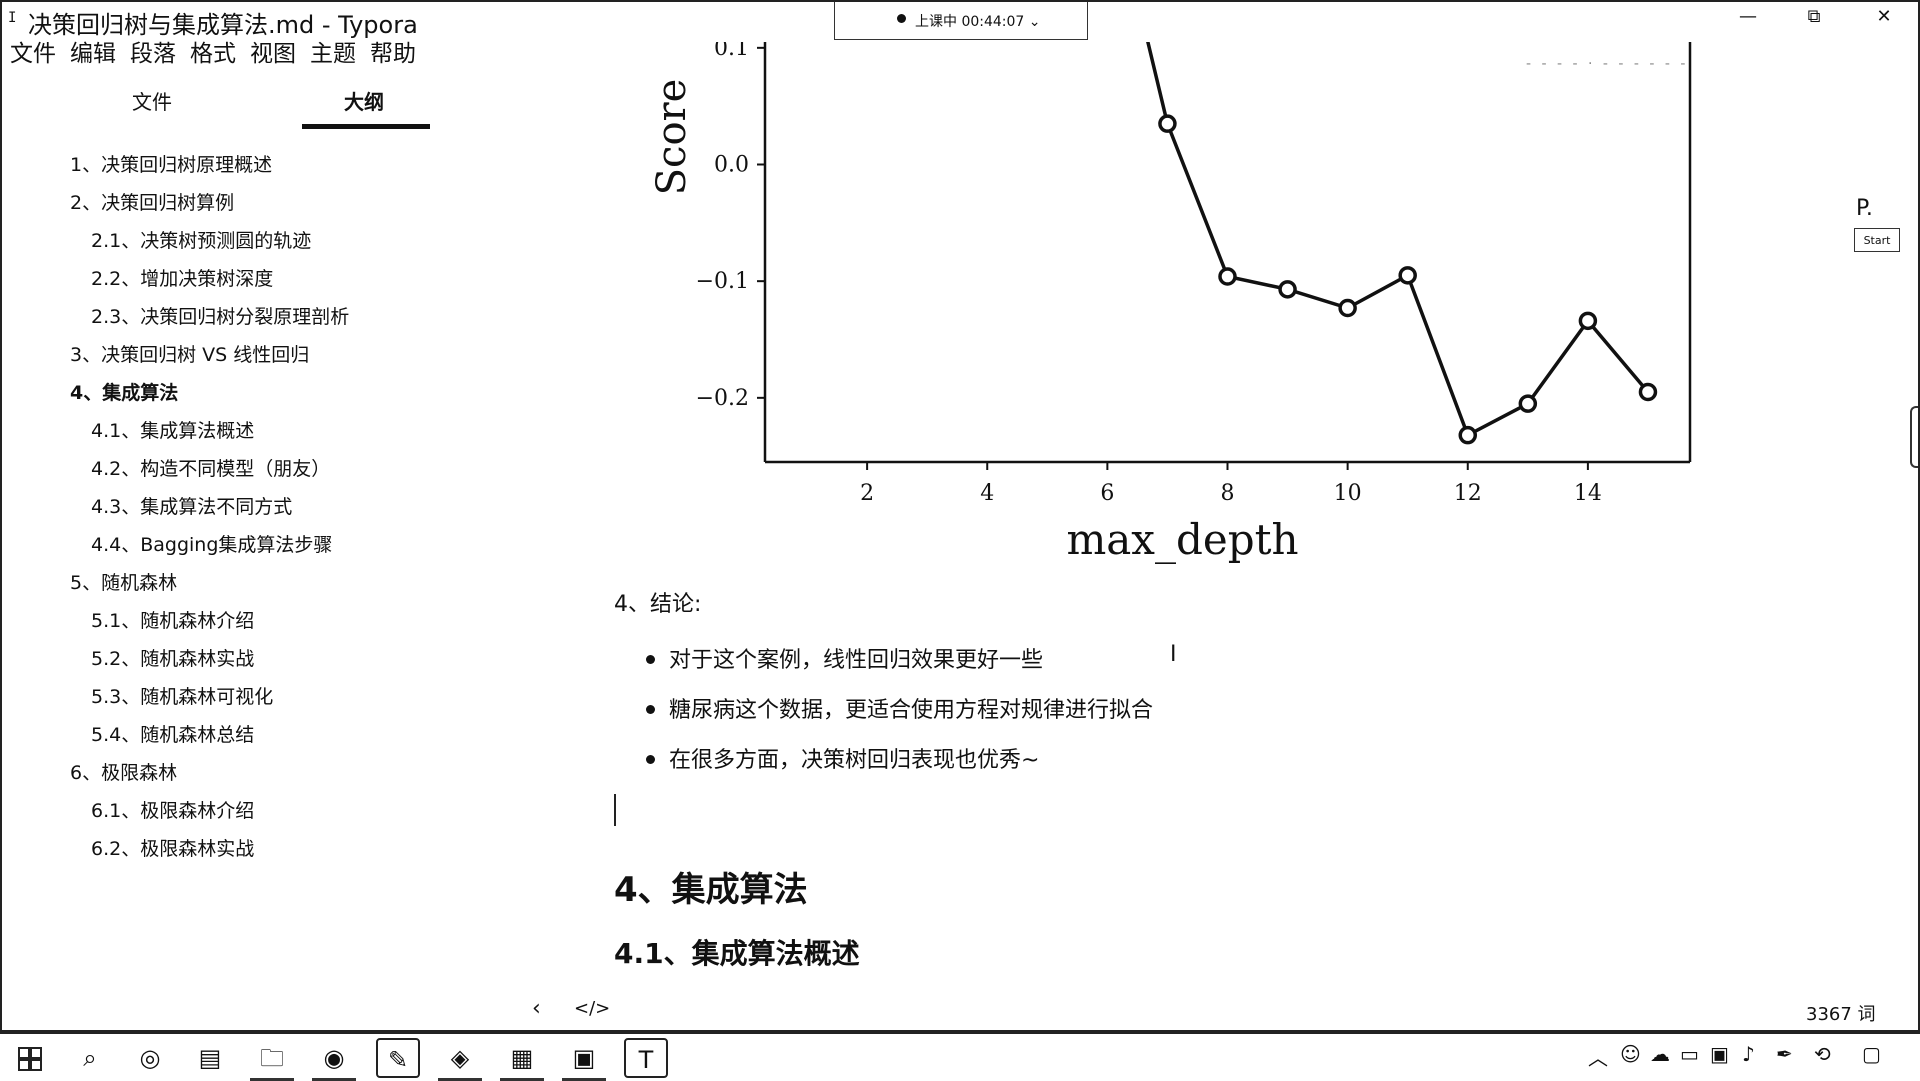  I want to click on menu-theme: 主题, so click(333, 50).